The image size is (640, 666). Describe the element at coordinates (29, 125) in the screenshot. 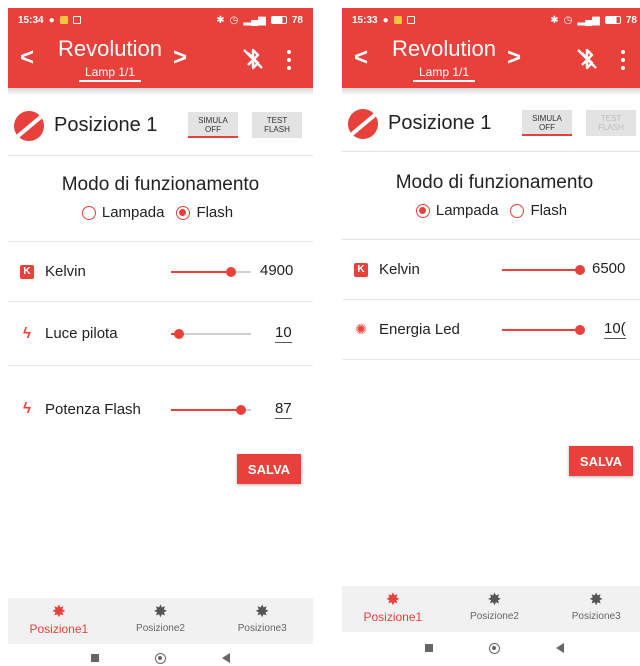

I see `lamp-ball-icon` at that location.